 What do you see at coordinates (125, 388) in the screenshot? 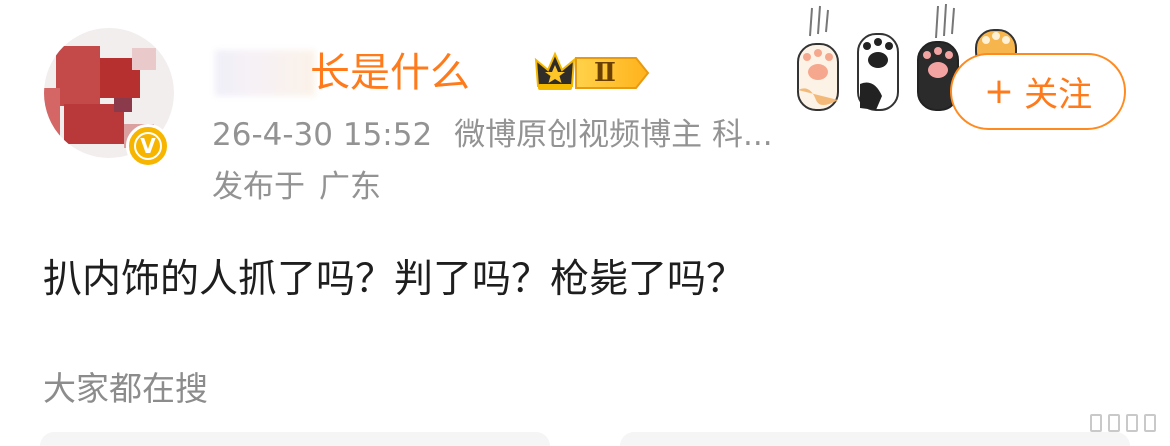
I see `trending-search-heading: 大家都在搜` at bounding box center [125, 388].